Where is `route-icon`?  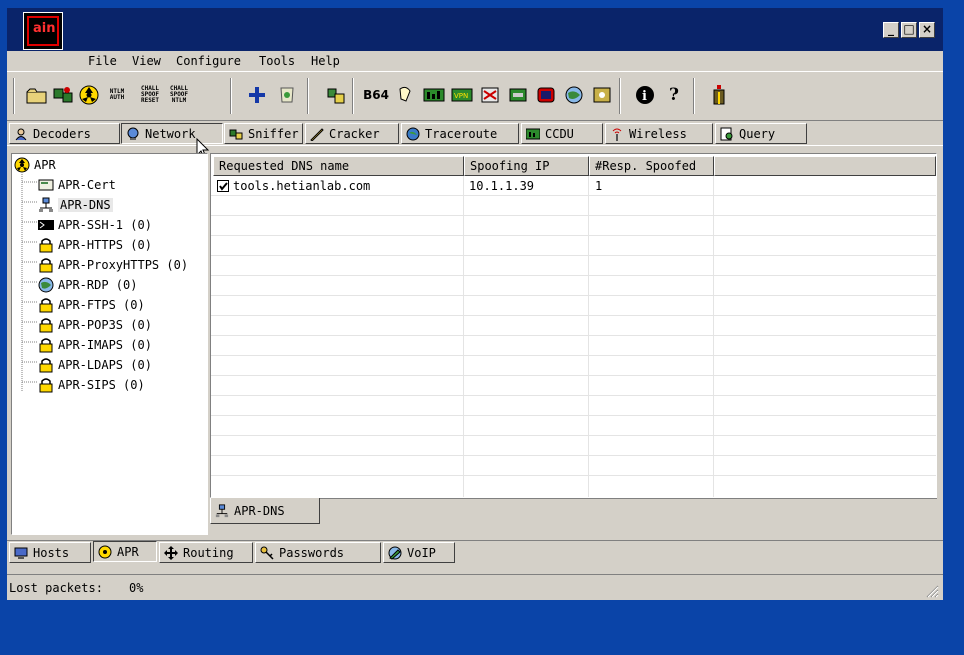 route-icon is located at coordinates (518, 95).